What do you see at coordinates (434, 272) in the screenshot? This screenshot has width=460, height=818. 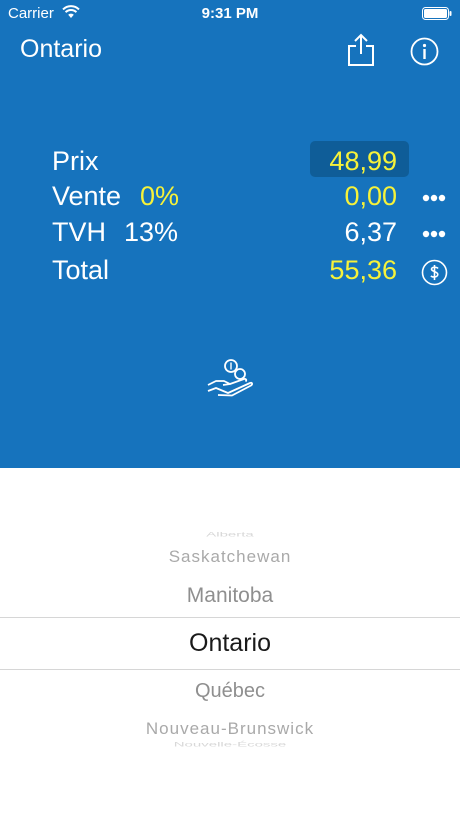 I see `dollar-circle-icon` at bounding box center [434, 272].